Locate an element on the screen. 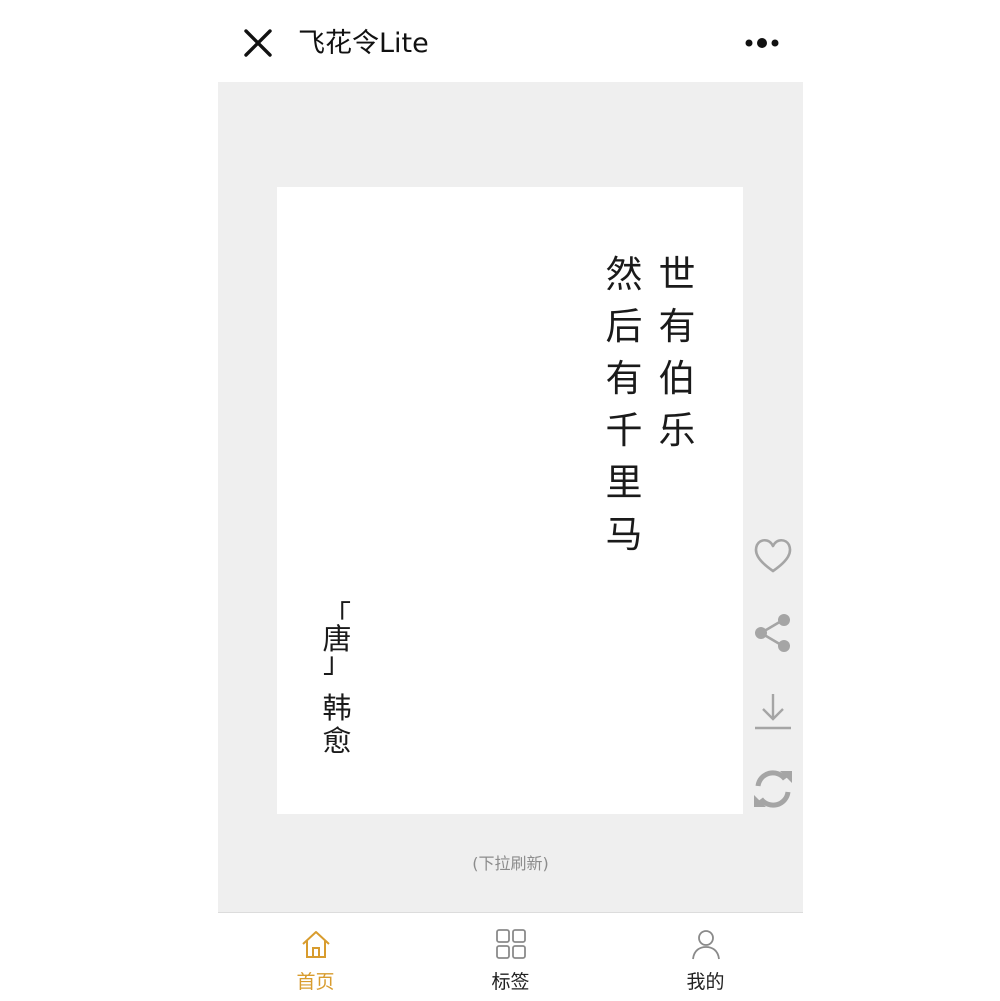 The width and height of the screenshot is (1000, 1001). poem-line-1: 世 有 伯 乐 is located at coordinates (677, 353).